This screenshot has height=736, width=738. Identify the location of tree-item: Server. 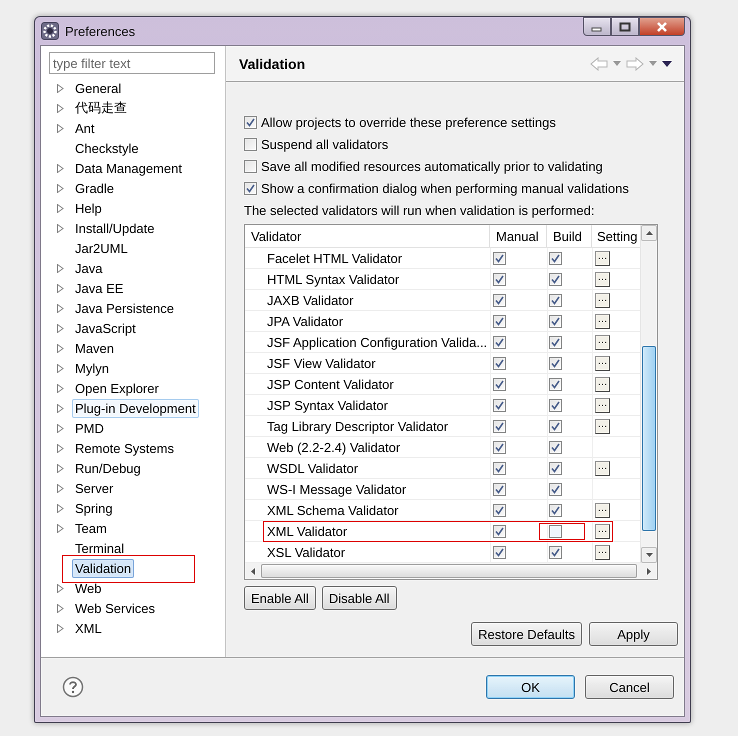
(94, 488).